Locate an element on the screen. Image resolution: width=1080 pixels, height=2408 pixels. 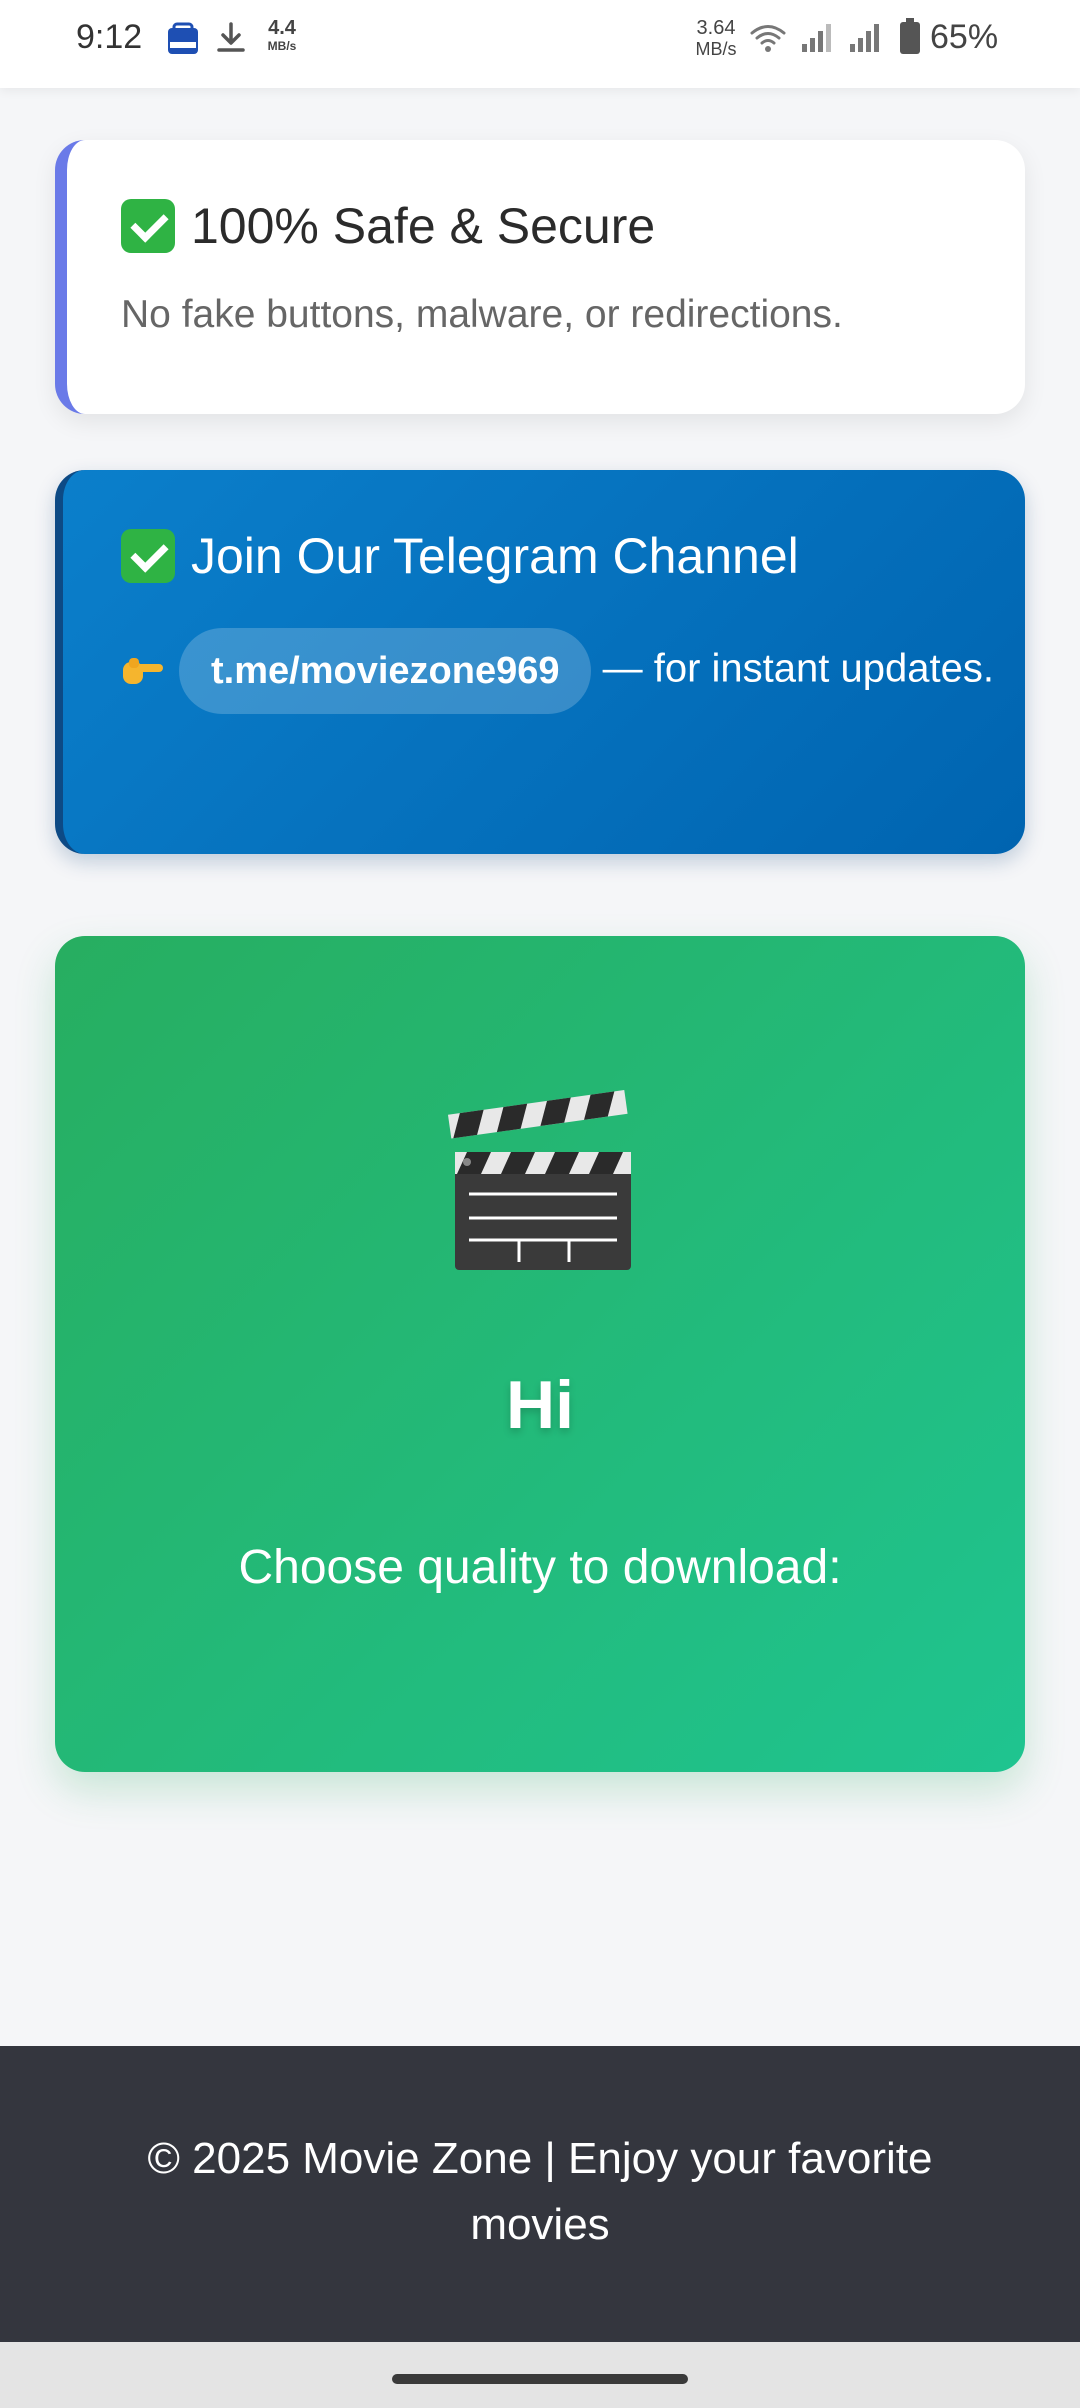
system-navigation-bar is located at coordinates (540, 2375).